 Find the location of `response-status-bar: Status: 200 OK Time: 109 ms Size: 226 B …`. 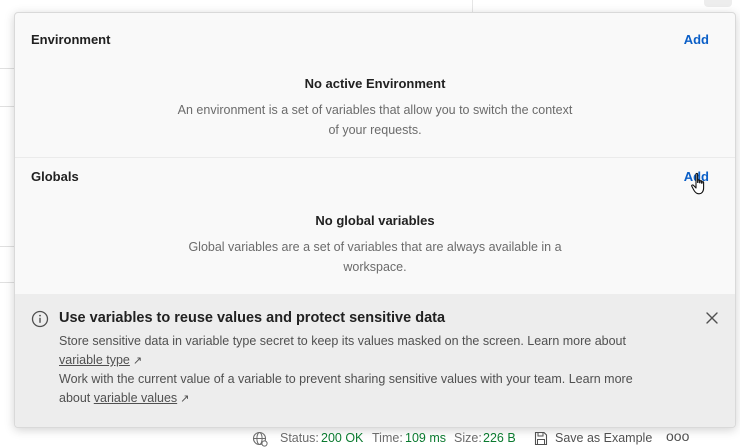

response-status-bar: Status: 200 OK Time: 109 ms Size: 226 B … is located at coordinates (370, 437).